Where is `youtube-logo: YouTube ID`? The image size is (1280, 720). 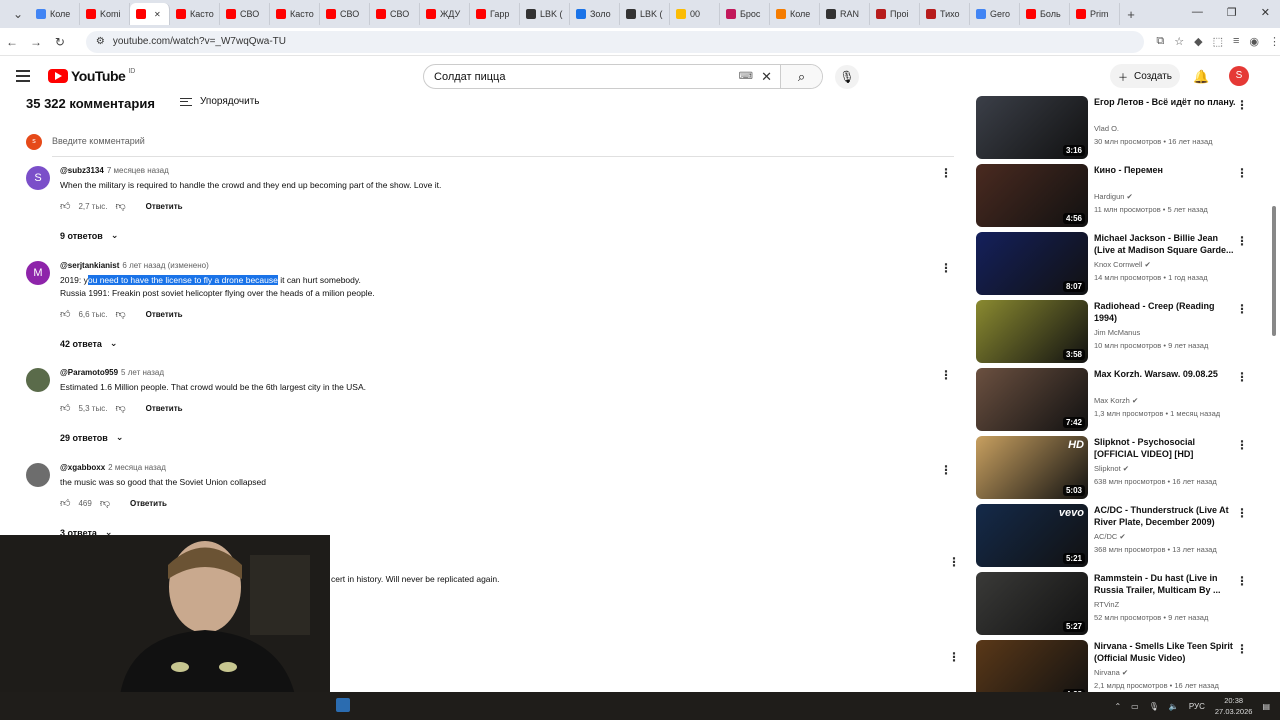 youtube-logo: YouTube ID is located at coordinates (91, 76).